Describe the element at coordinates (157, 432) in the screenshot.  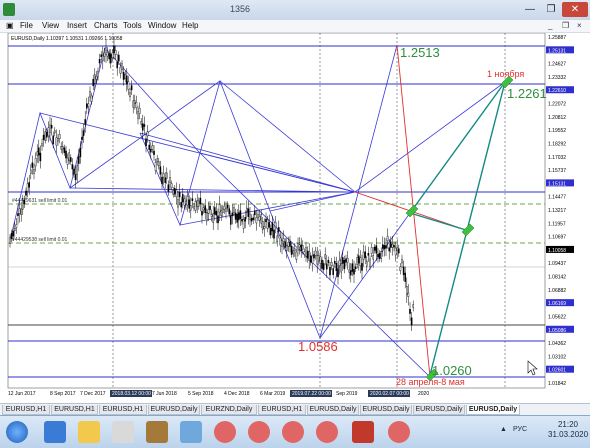
I see `broom-icon` at that location.